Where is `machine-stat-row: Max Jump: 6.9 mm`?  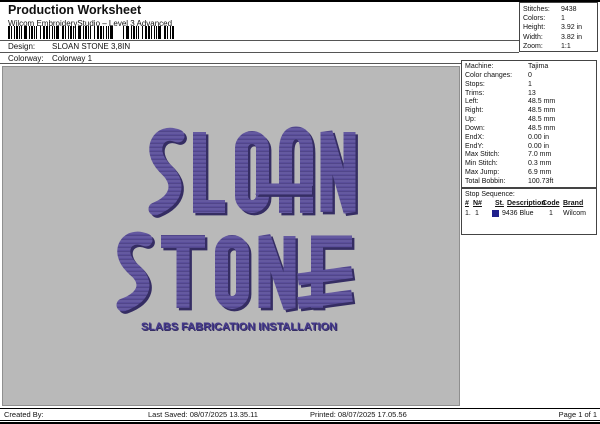 machine-stat-row: Max Jump: 6.9 mm is located at coordinates (530, 173).